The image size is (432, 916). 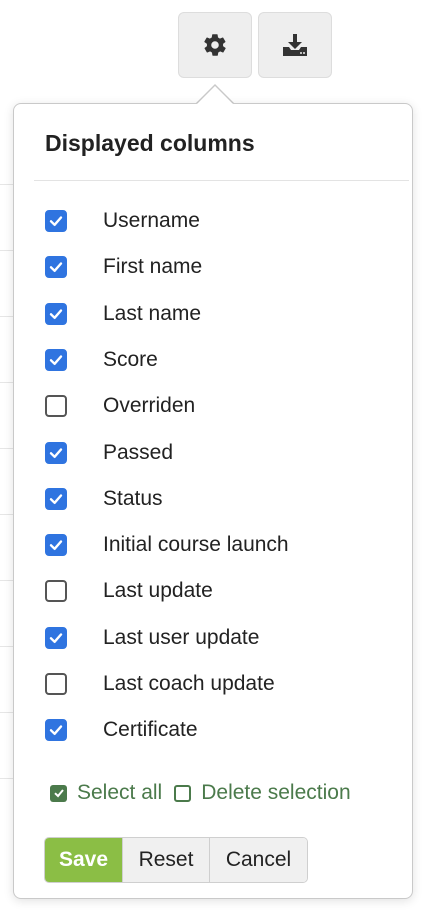 What do you see at coordinates (183, 793) in the screenshot?
I see `checkbox-empty-icon` at bounding box center [183, 793].